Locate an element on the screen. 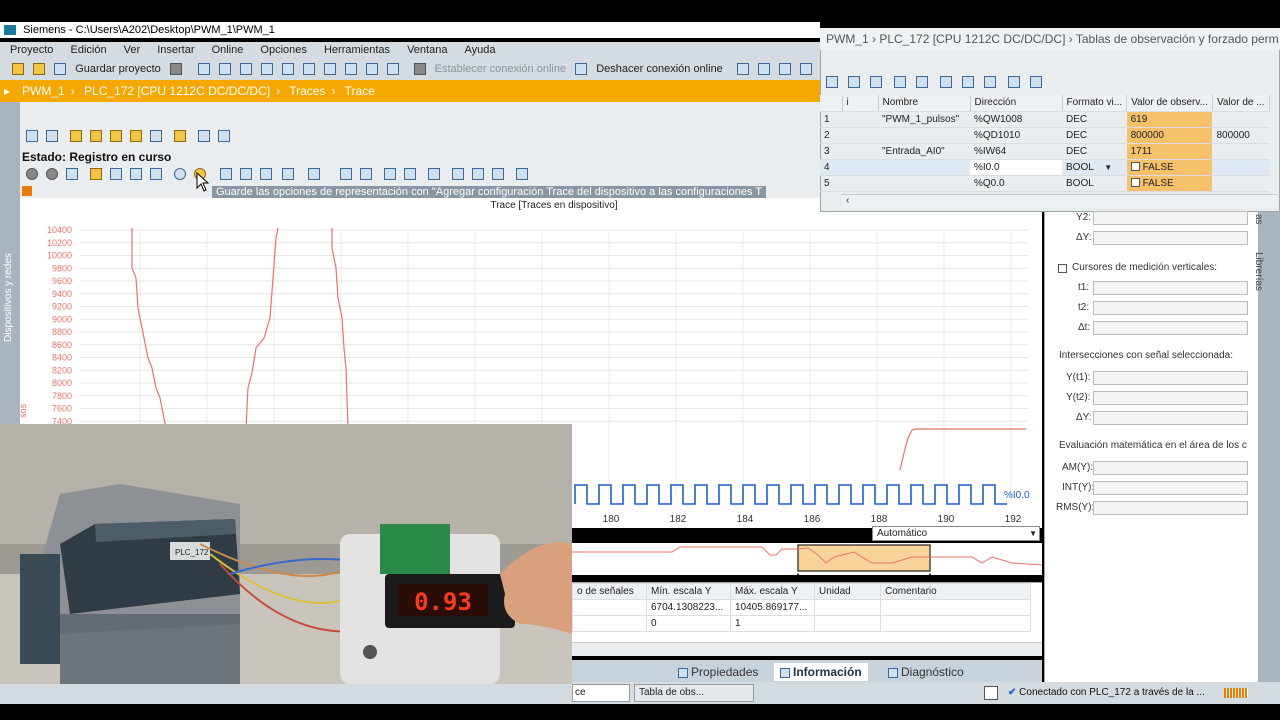 The height and width of the screenshot is (720, 1280). tab-propiedades: Propiedades is located at coordinates (718, 672).